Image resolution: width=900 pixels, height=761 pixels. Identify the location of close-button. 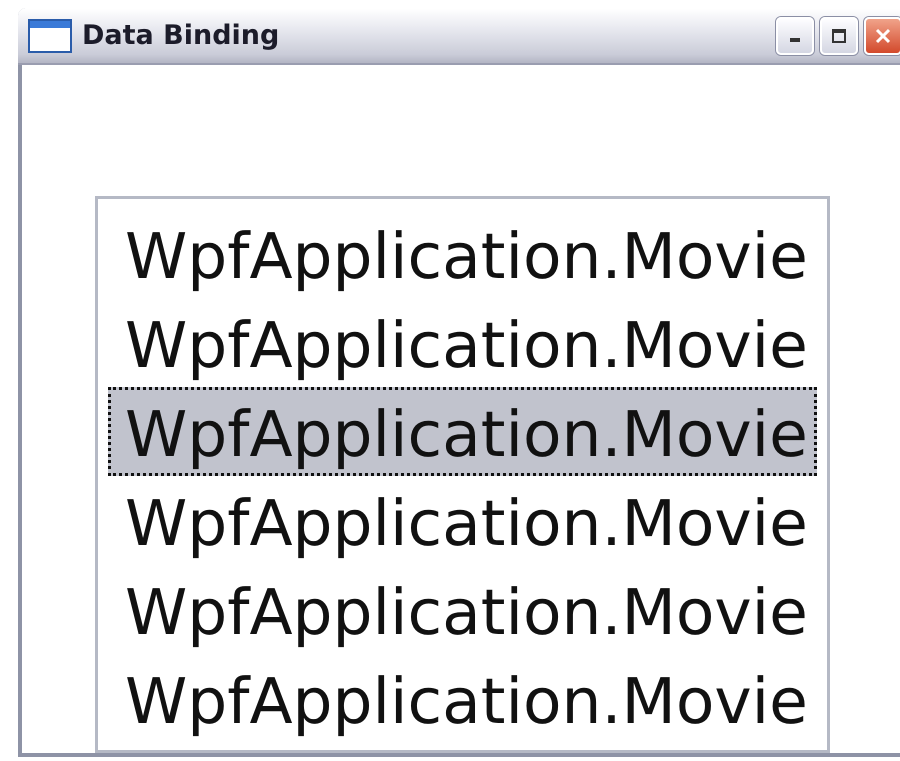
(882, 35).